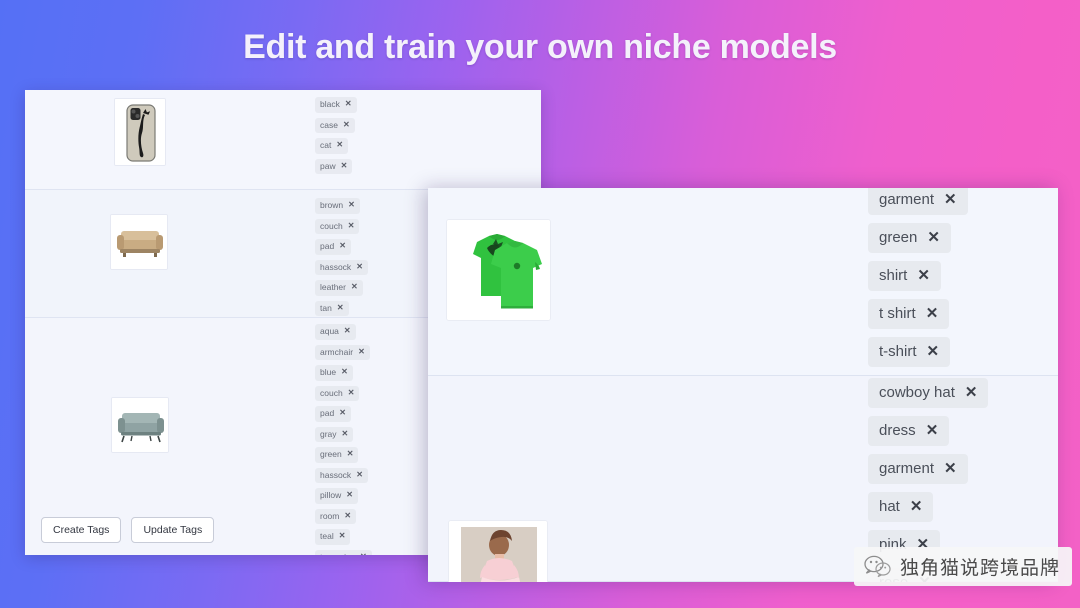 The height and width of the screenshot is (608, 1080). I want to click on tan-couch-art, so click(139, 242).